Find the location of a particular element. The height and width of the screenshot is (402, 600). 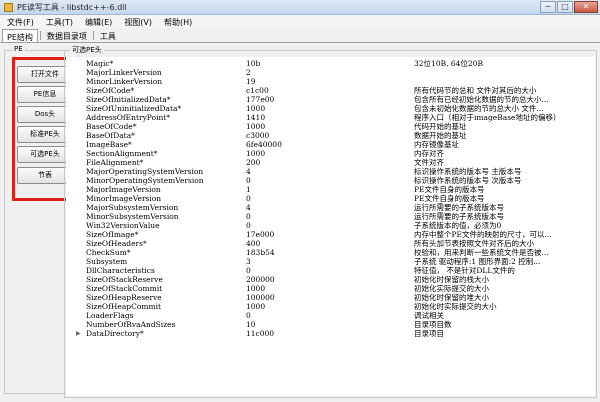

tab-tools: 工具 is located at coordinates (108, 35).